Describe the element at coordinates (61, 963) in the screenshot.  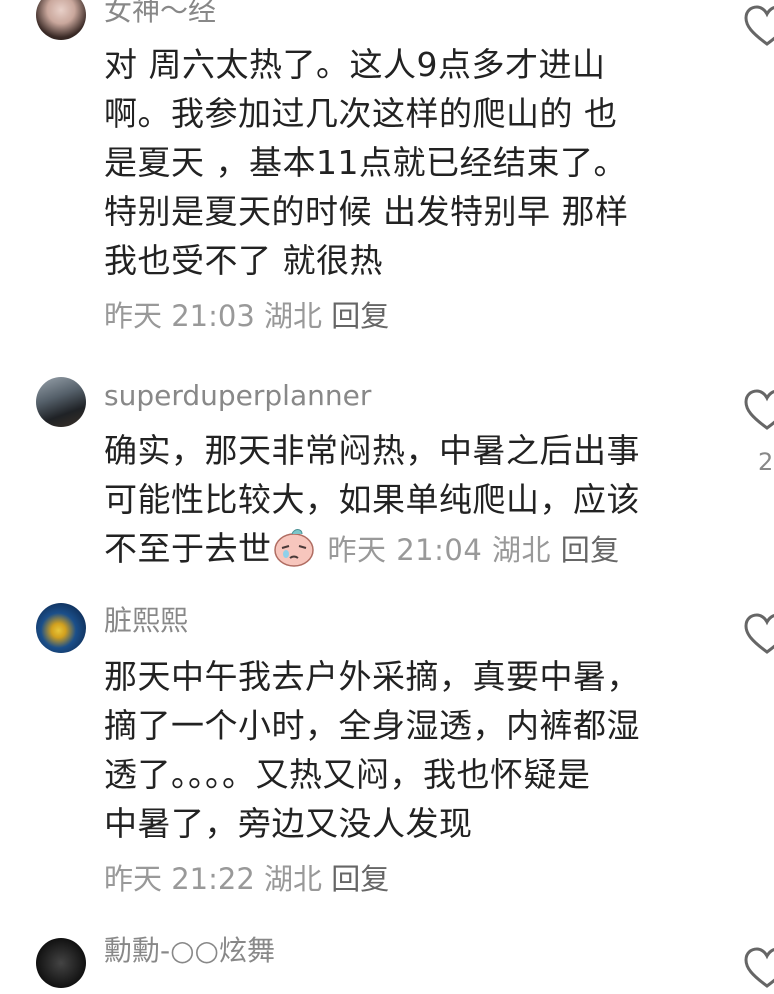
I see `avatar` at that location.